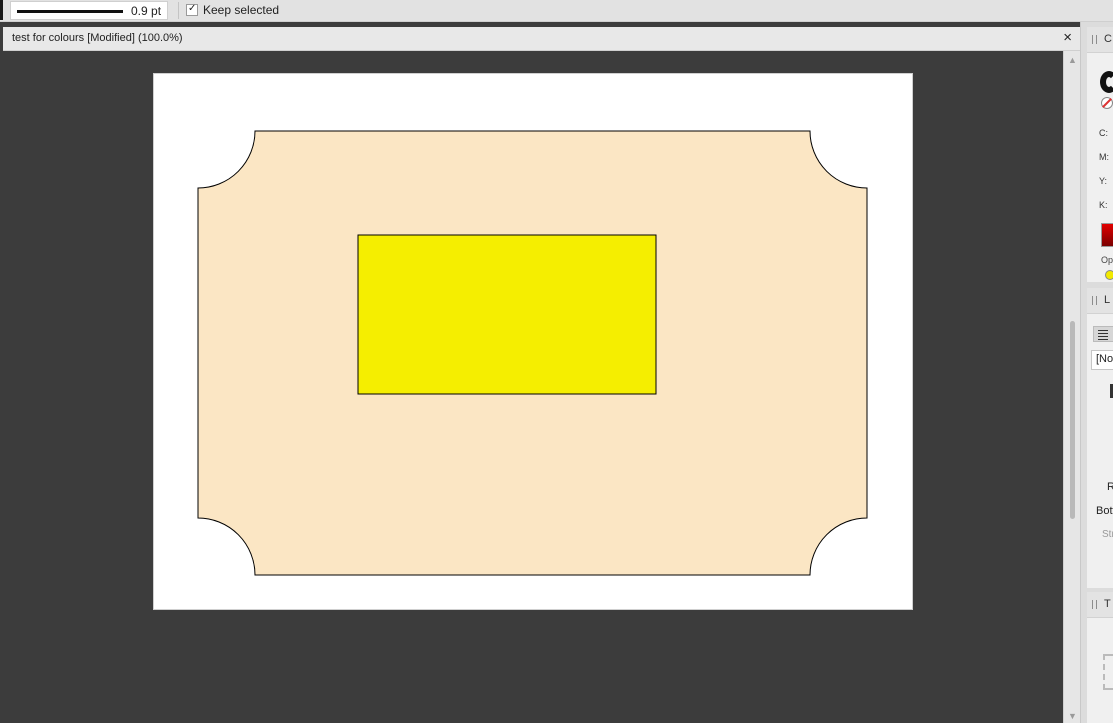 Image resolution: width=1113 pixels, height=723 pixels. I want to click on stroke-label: Str, so click(1107, 534).